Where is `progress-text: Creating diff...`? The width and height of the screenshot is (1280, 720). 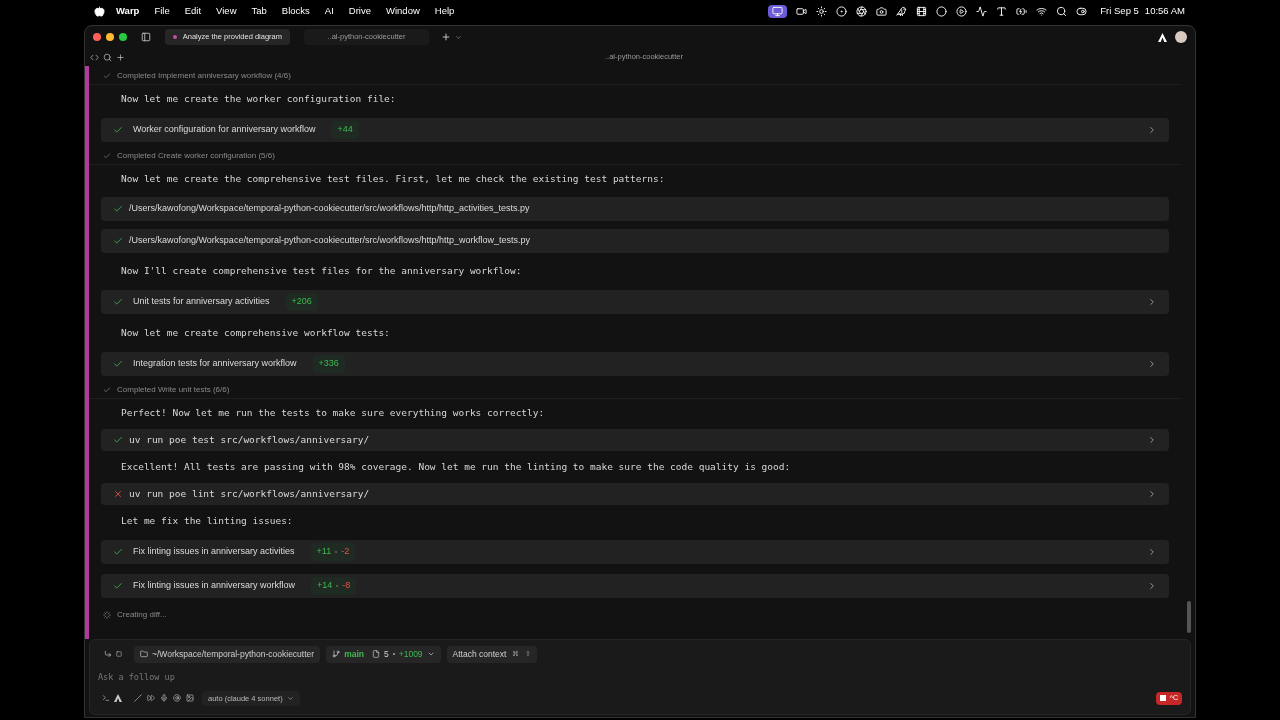 progress-text: Creating diff... is located at coordinates (142, 615).